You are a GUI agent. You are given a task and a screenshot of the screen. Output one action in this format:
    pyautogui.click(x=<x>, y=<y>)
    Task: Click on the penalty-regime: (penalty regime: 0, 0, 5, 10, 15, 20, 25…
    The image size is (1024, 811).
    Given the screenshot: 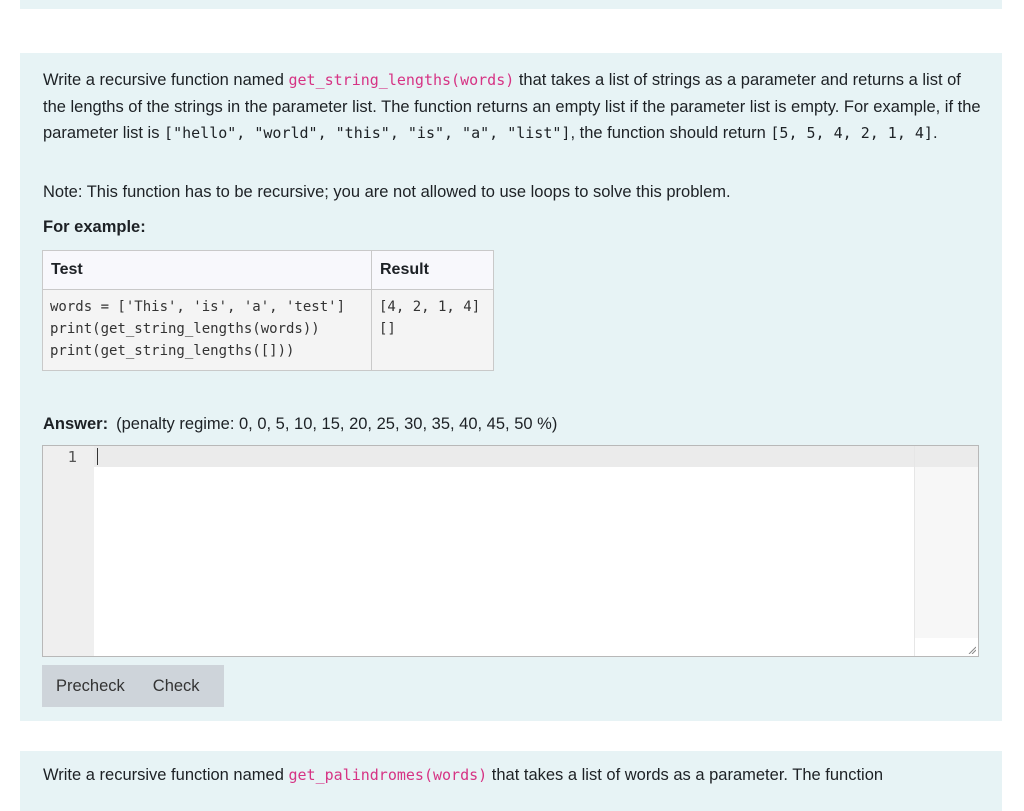 What is the action you would take?
    pyautogui.click(x=337, y=424)
    